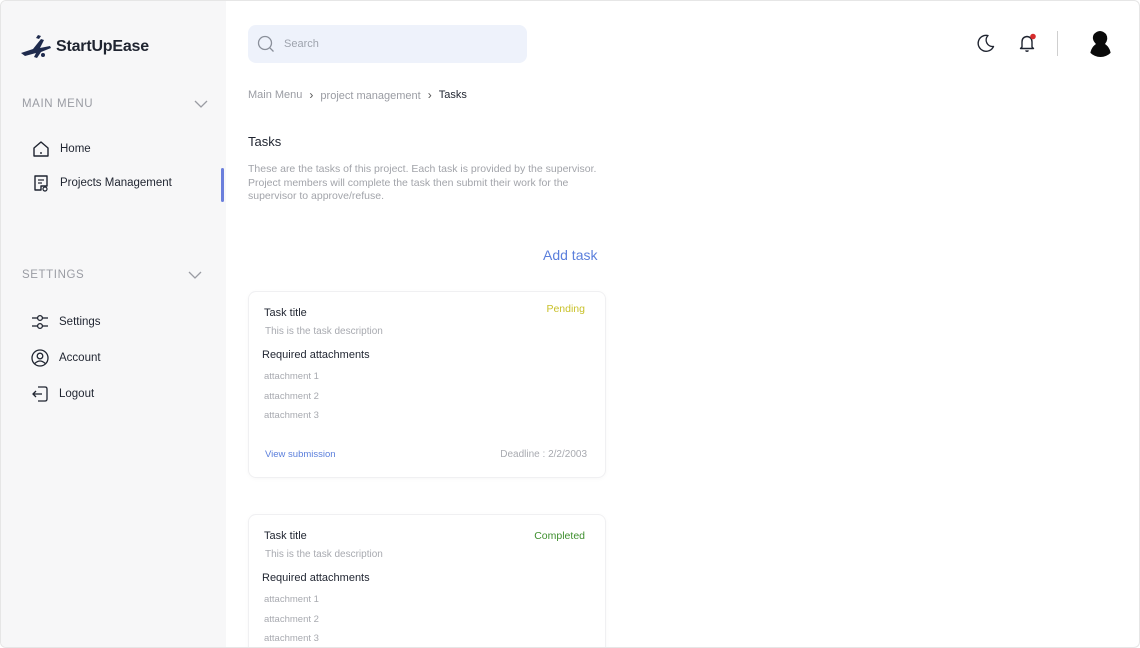 The image size is (1140, 648). I want to click on view-submission-link: View submission, so click(300, 454).